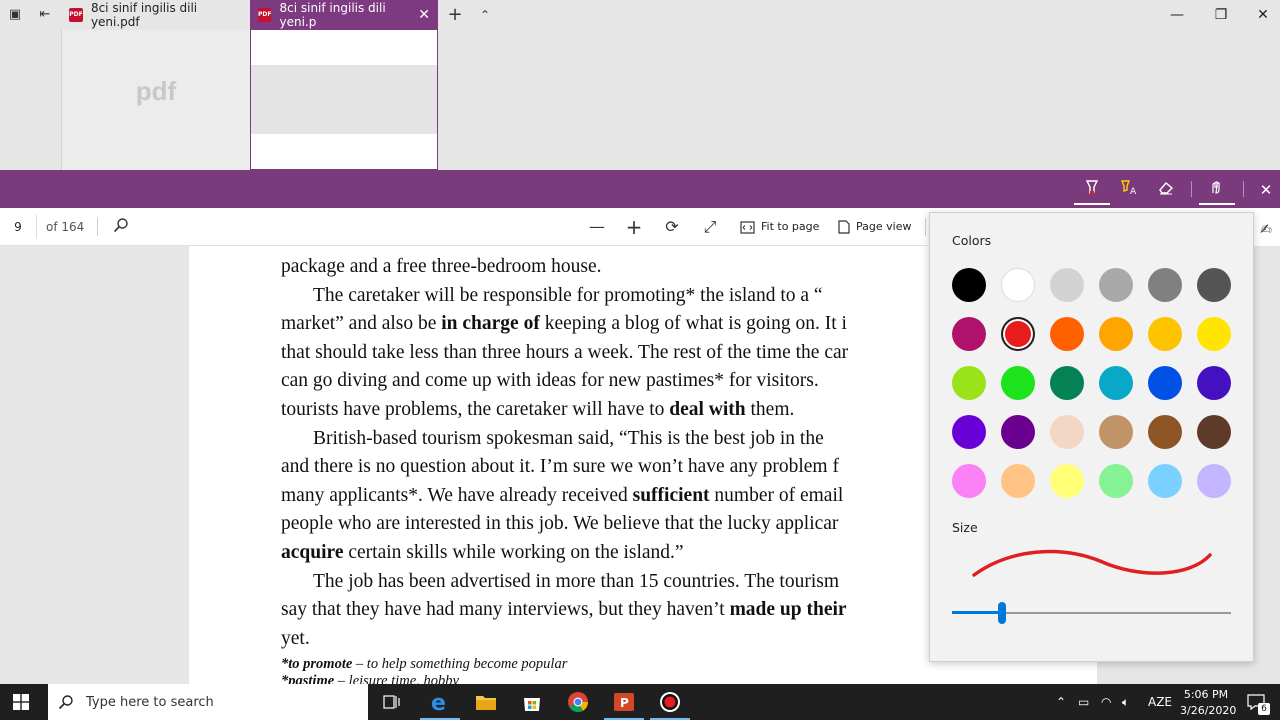 The width and height of the screenshot is (1280, 720). Describe the element at coordinates (844, 227) in the screenshot. I see `page-view-icon` at that location.